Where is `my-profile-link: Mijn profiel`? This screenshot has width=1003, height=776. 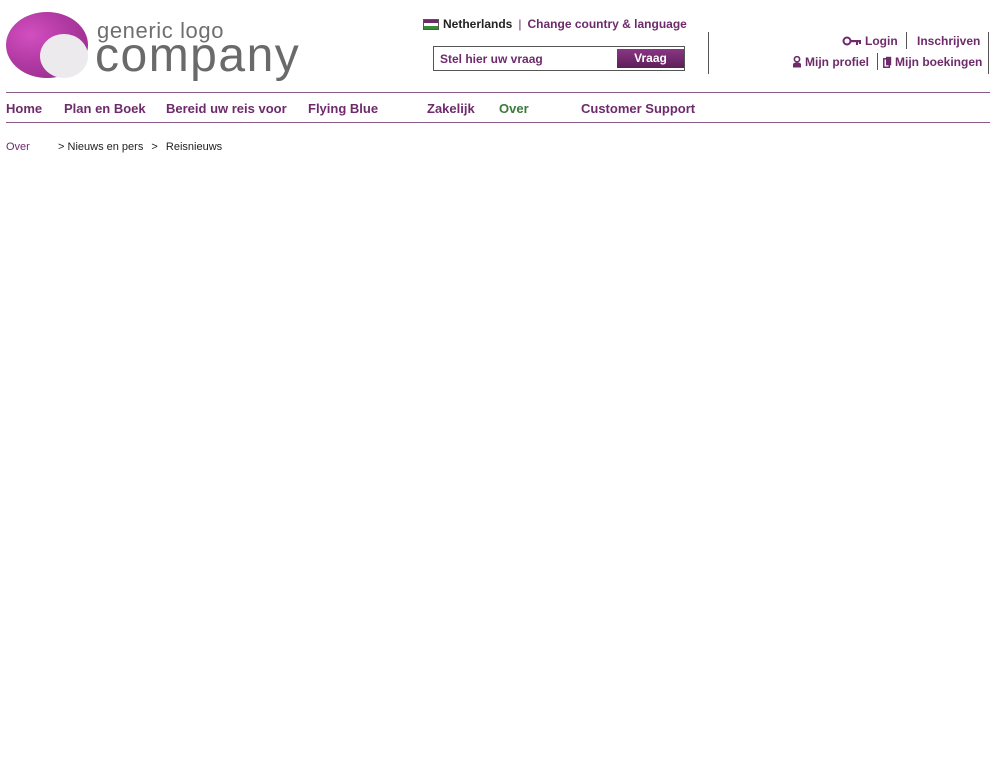 my-profile-link: Mijn profiel is located at coordinates (830, 62).